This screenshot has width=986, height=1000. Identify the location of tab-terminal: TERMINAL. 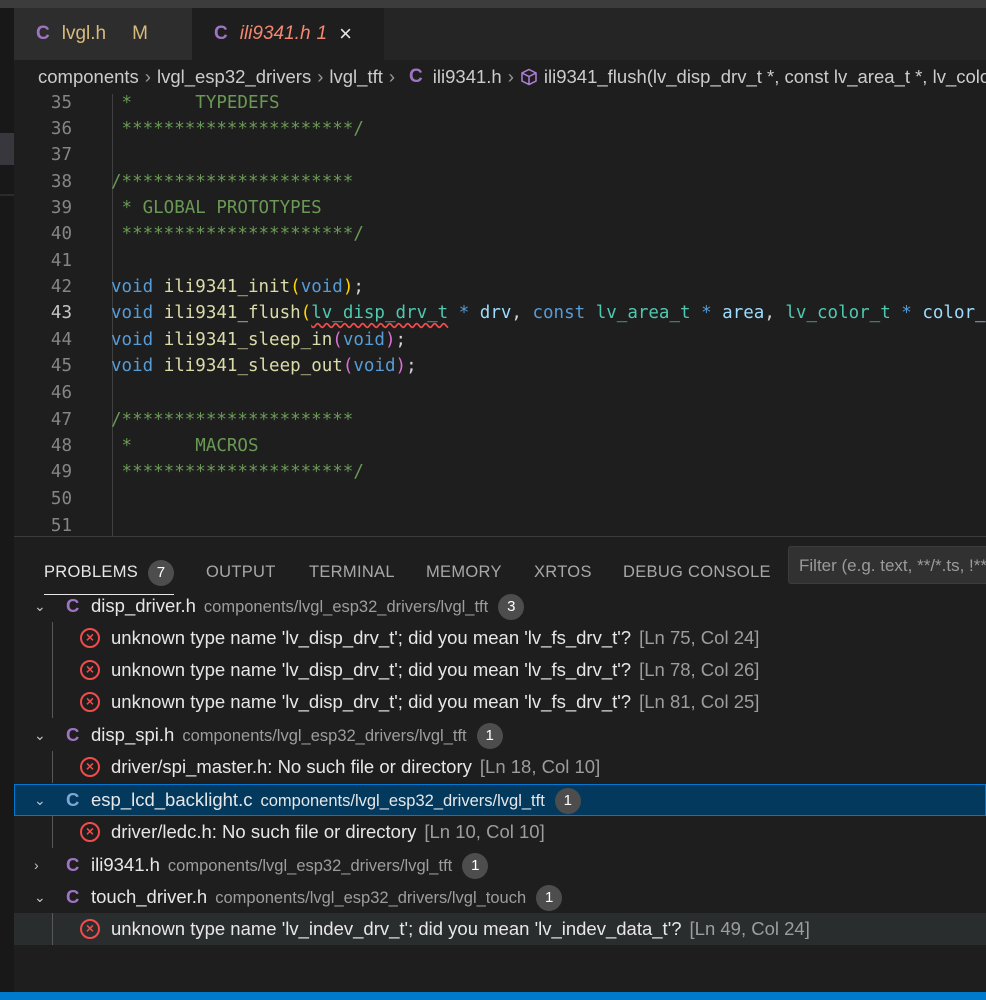
(352, 572).